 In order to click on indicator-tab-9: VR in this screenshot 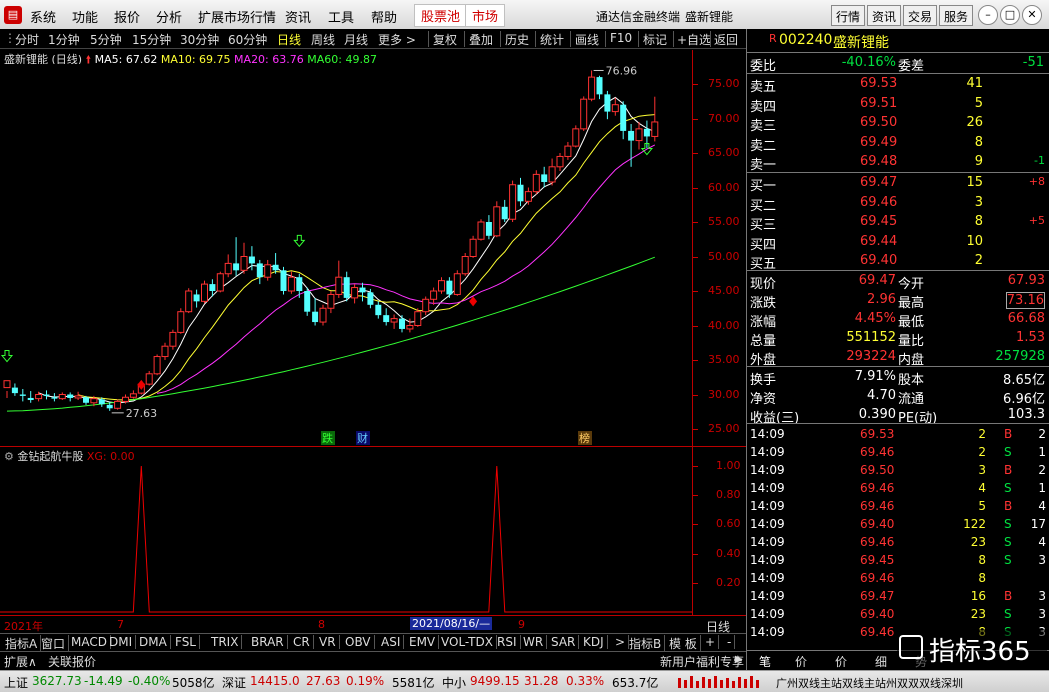, I will do `click(328, 642)`.